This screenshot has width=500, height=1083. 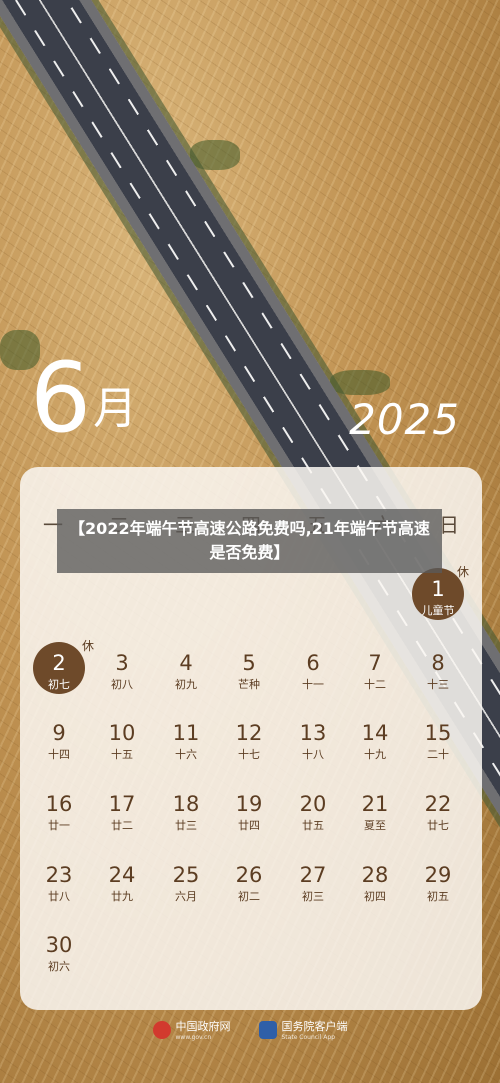 I want to click on day-cell: 22 廿七, so click(x=438, y=812).